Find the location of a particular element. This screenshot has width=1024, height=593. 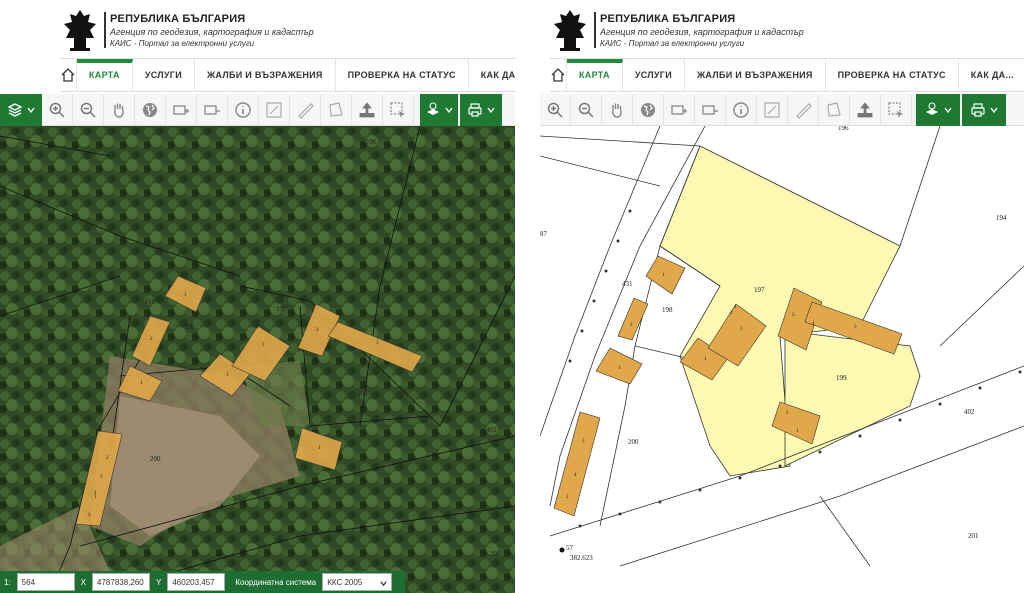

upload-icon is located at coordinates (367, 109).